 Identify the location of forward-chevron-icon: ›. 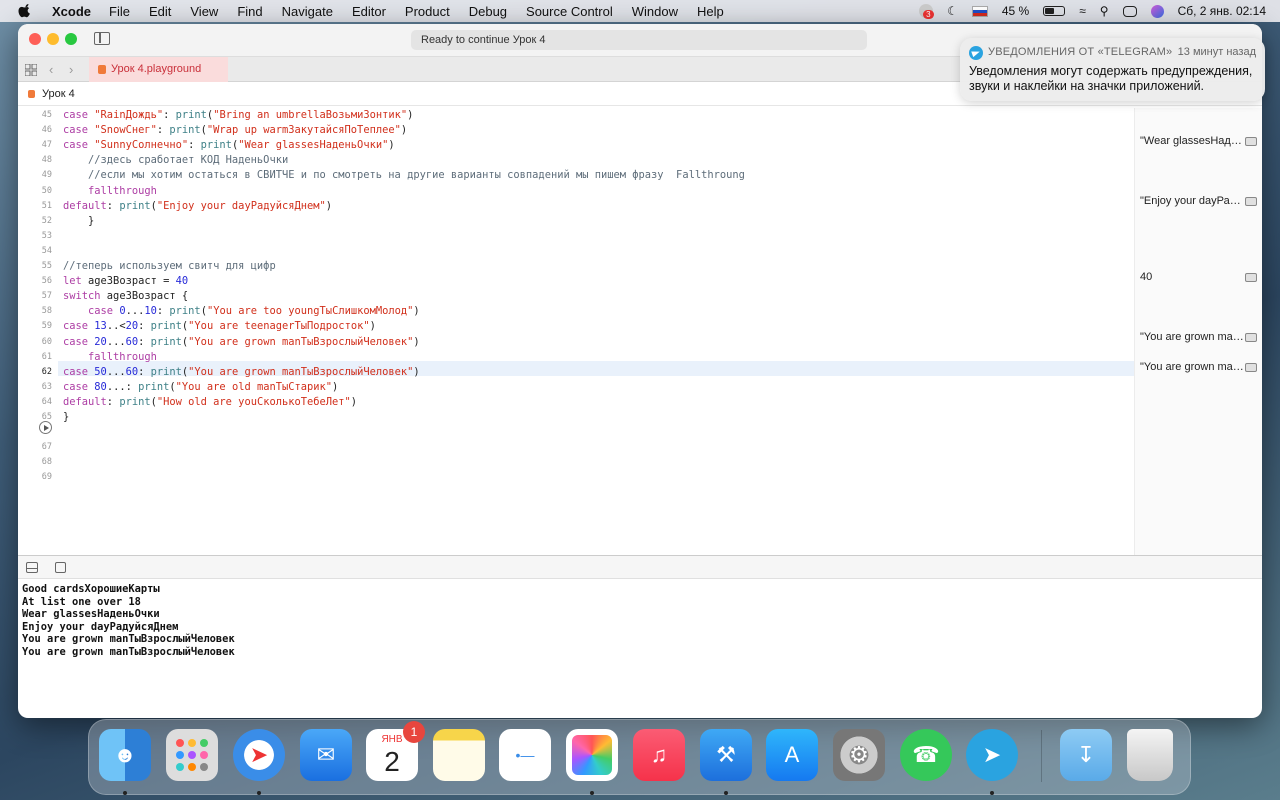
(71, 69).